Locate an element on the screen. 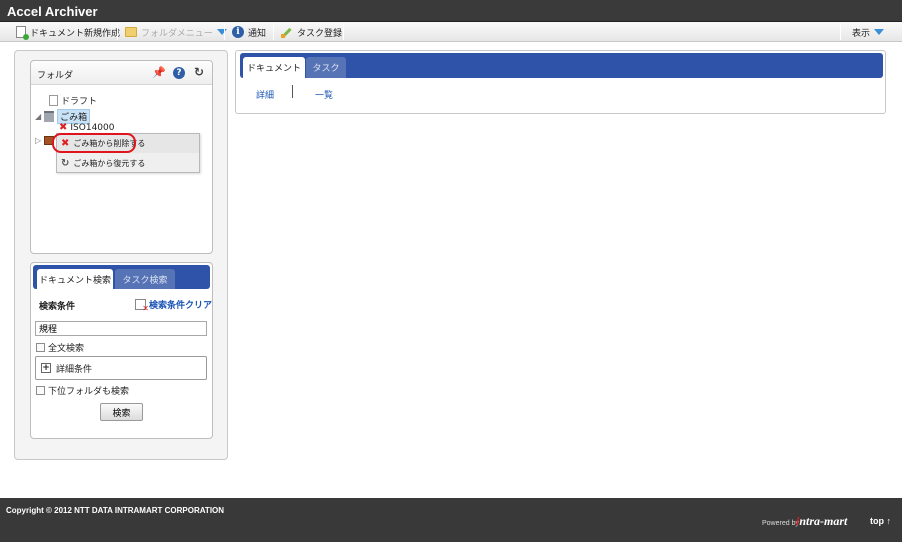  new-document-label: ドキュメント新規作成 is located at coordinates (75, 33).